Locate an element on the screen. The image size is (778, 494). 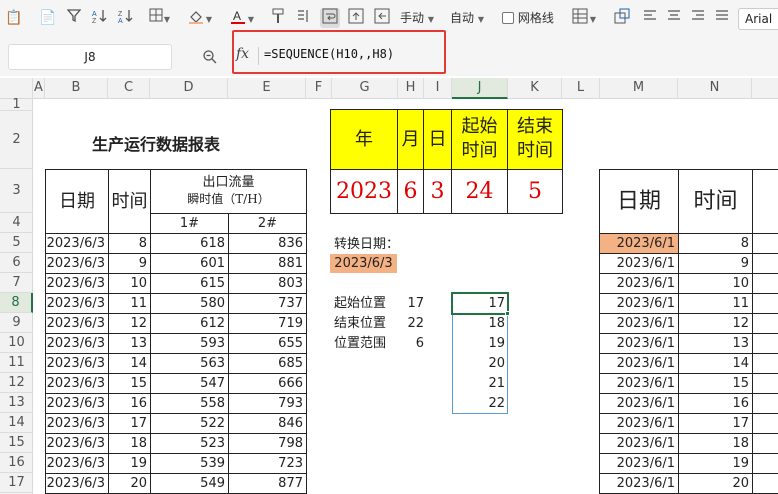
report-cell-time: 20 is located at coordinates (130, 484).